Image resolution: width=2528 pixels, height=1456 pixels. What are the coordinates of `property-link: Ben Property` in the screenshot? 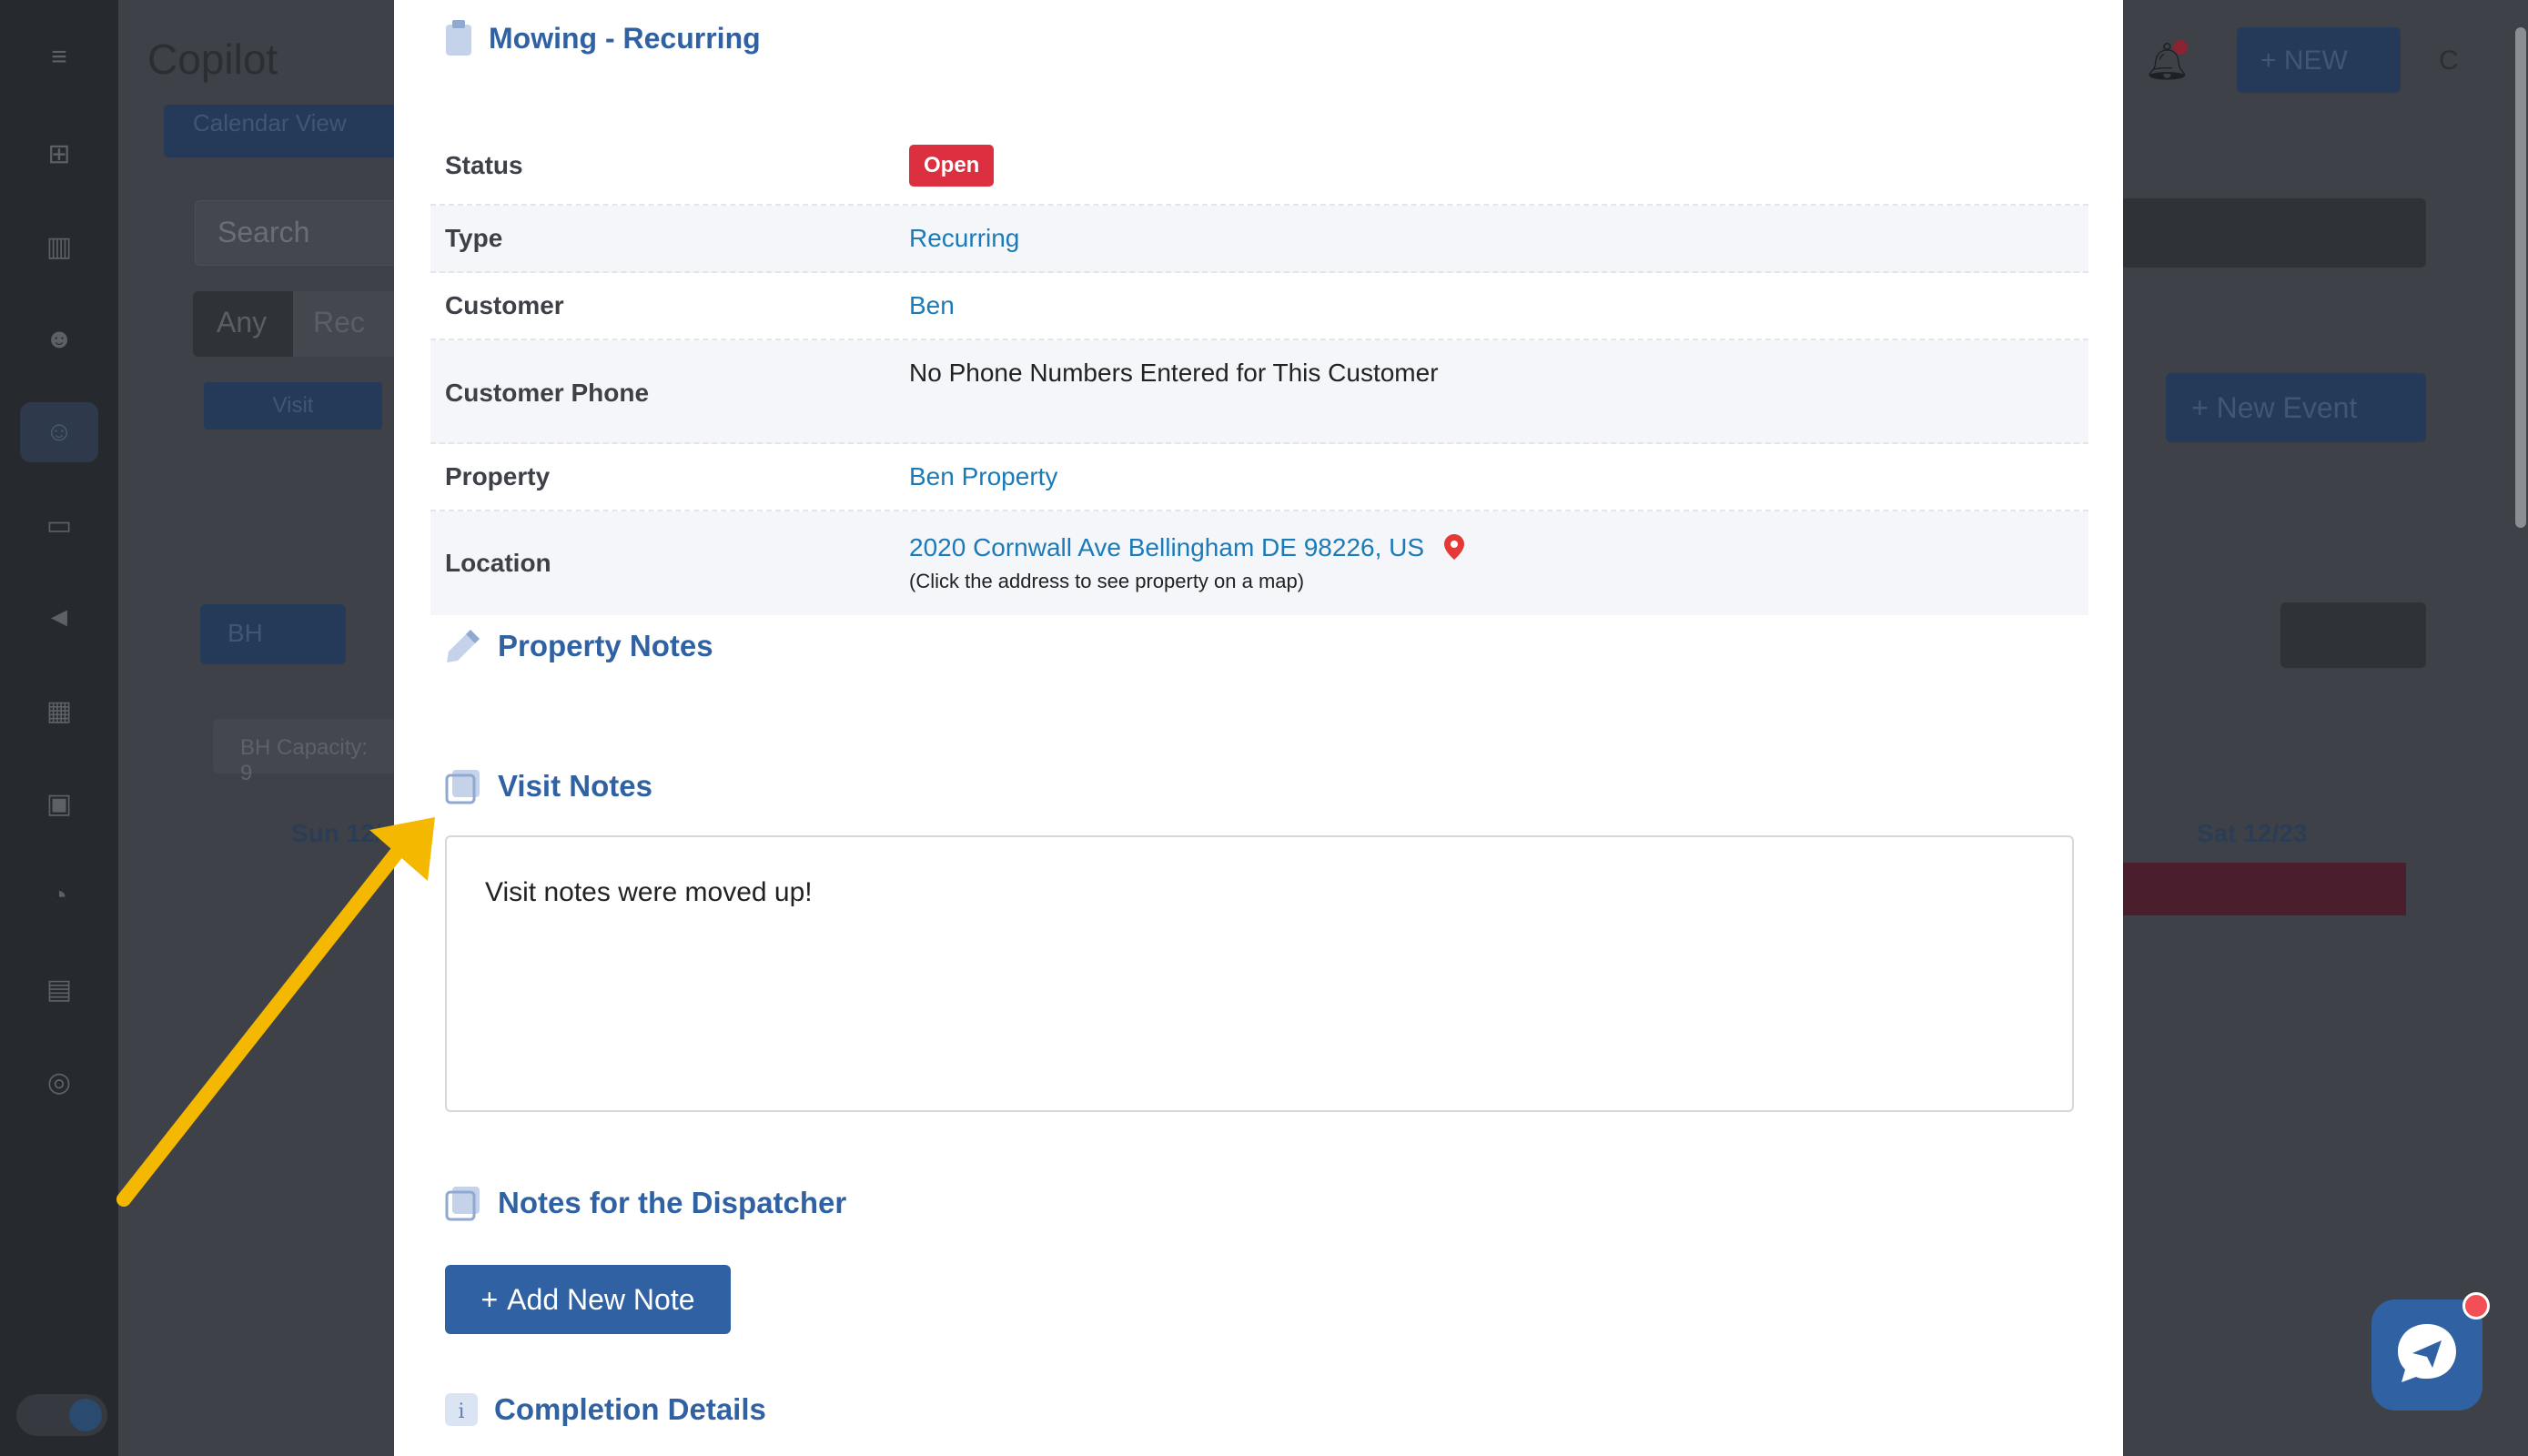 It's located at (983, 477).